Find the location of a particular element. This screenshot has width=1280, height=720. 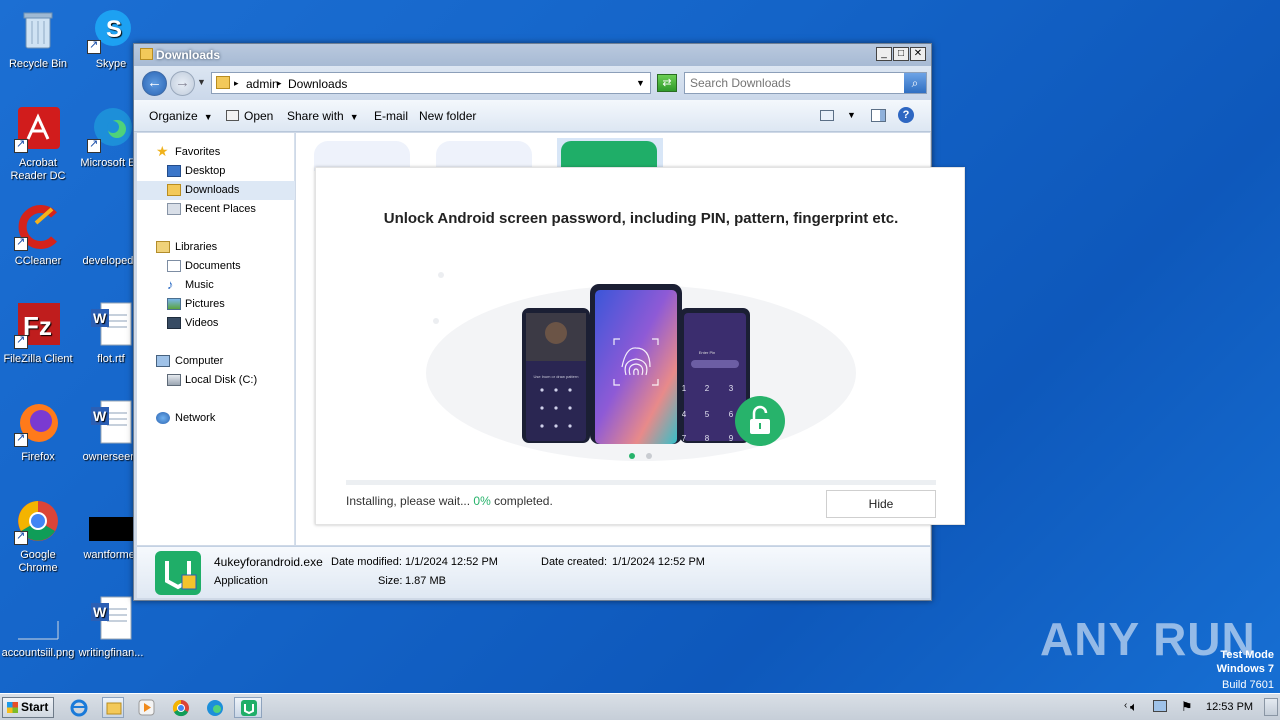

recycle-bin-icon is located at coordinates (38, 30).